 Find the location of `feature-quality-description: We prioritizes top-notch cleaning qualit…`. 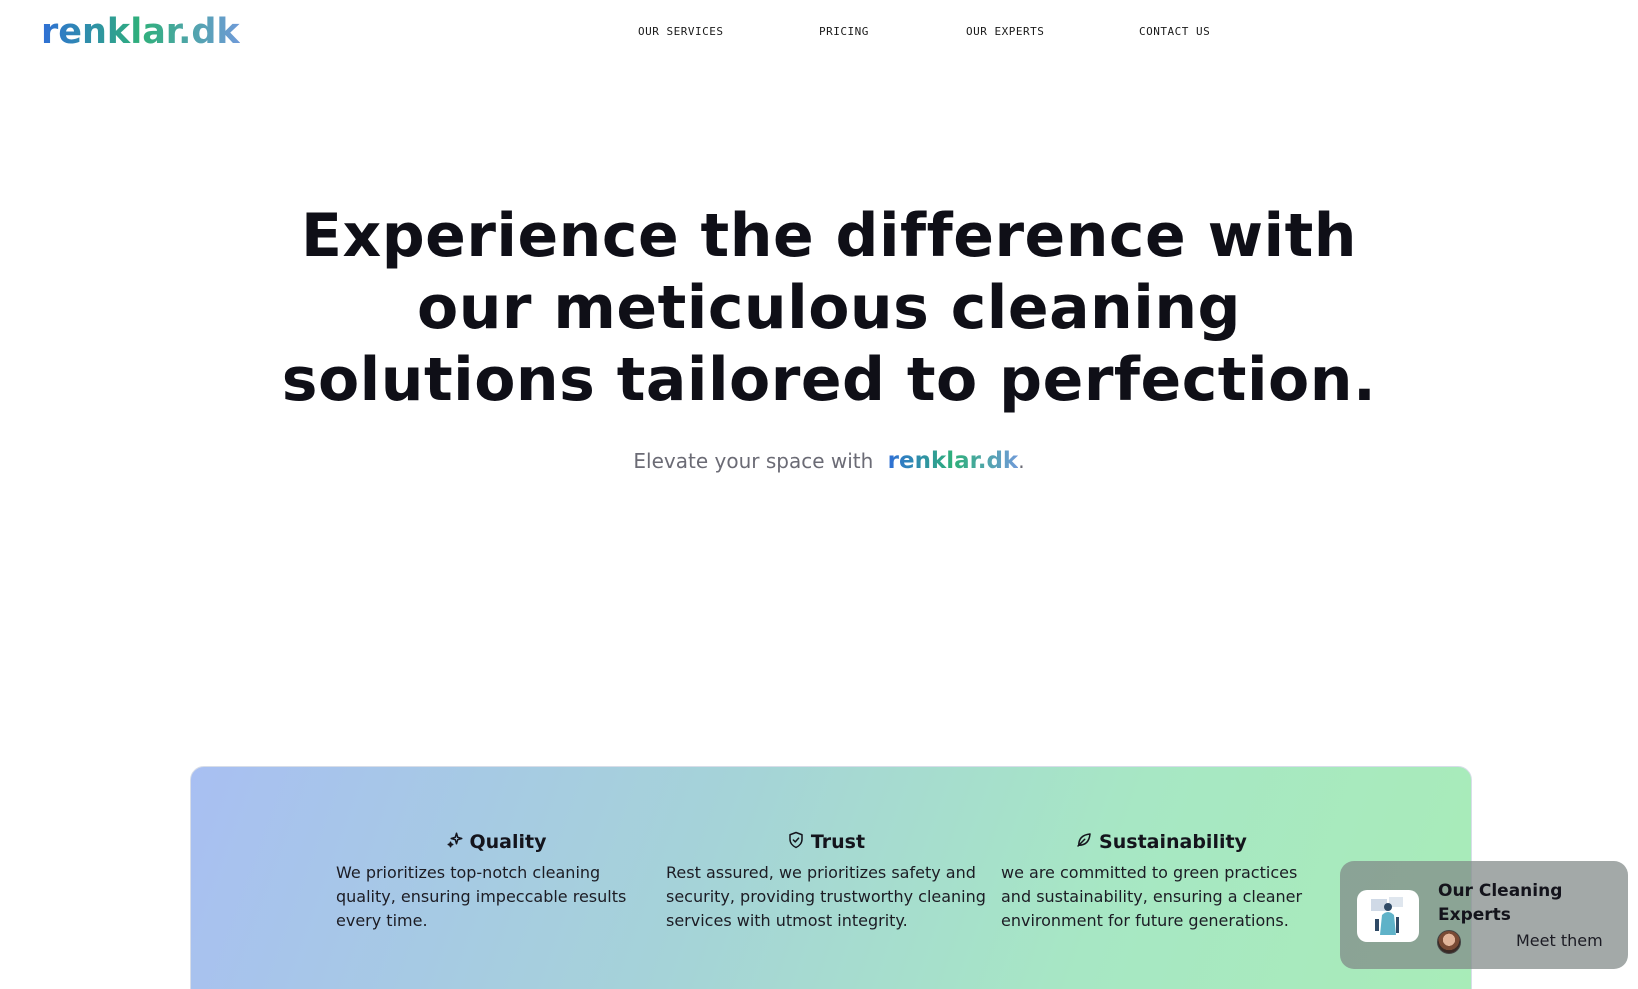

feature-quality-description: We prioritizes top-notch cleaning qualit… is located at coordinates (481, 896).